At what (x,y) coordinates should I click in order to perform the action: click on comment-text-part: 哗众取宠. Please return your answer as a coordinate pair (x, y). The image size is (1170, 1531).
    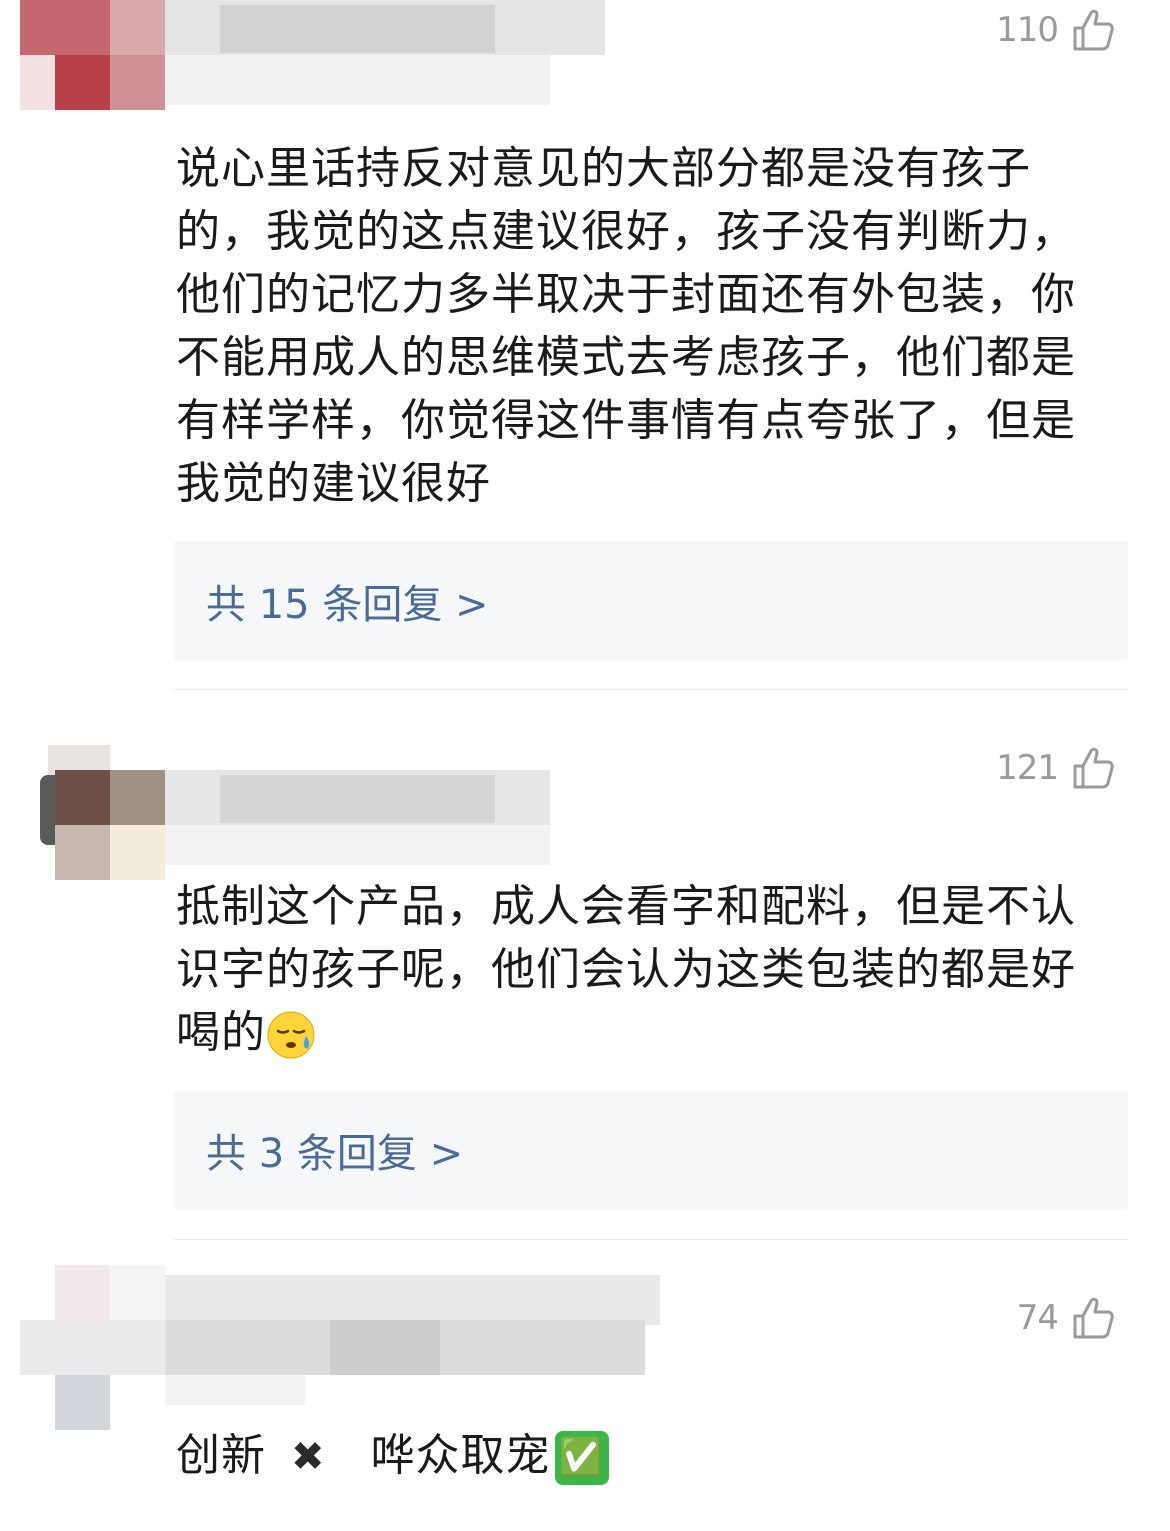
    Looking at the image, I should click on (460, 1455).